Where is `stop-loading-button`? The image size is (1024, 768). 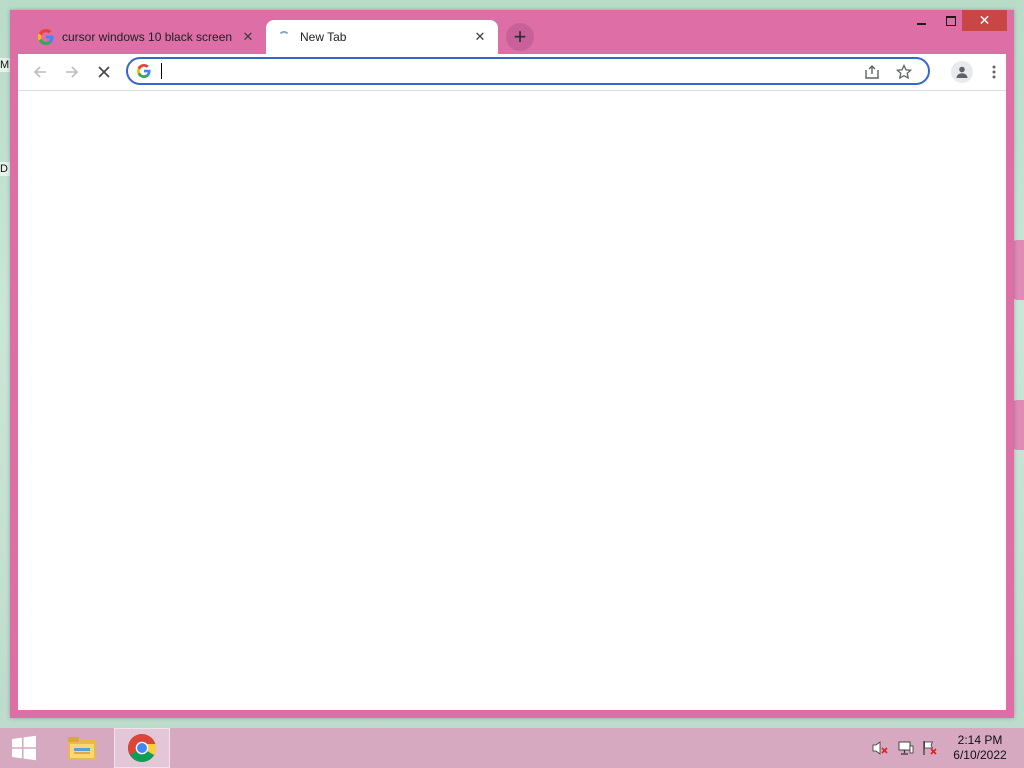 stop-loading-button is located at coordinates (104, 72).